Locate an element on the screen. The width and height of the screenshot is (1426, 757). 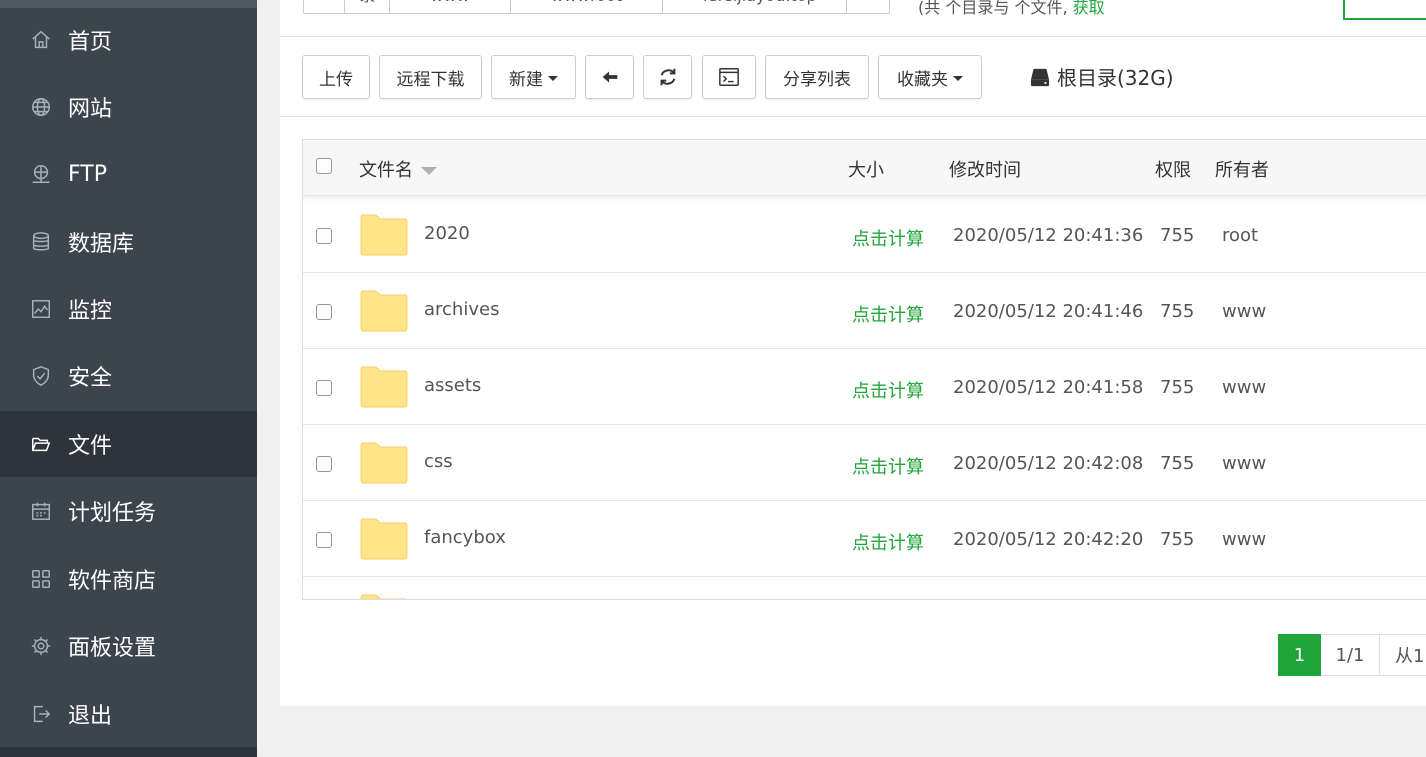
dir-count-middle: 个目录与 is located at coordinates (977, 8).